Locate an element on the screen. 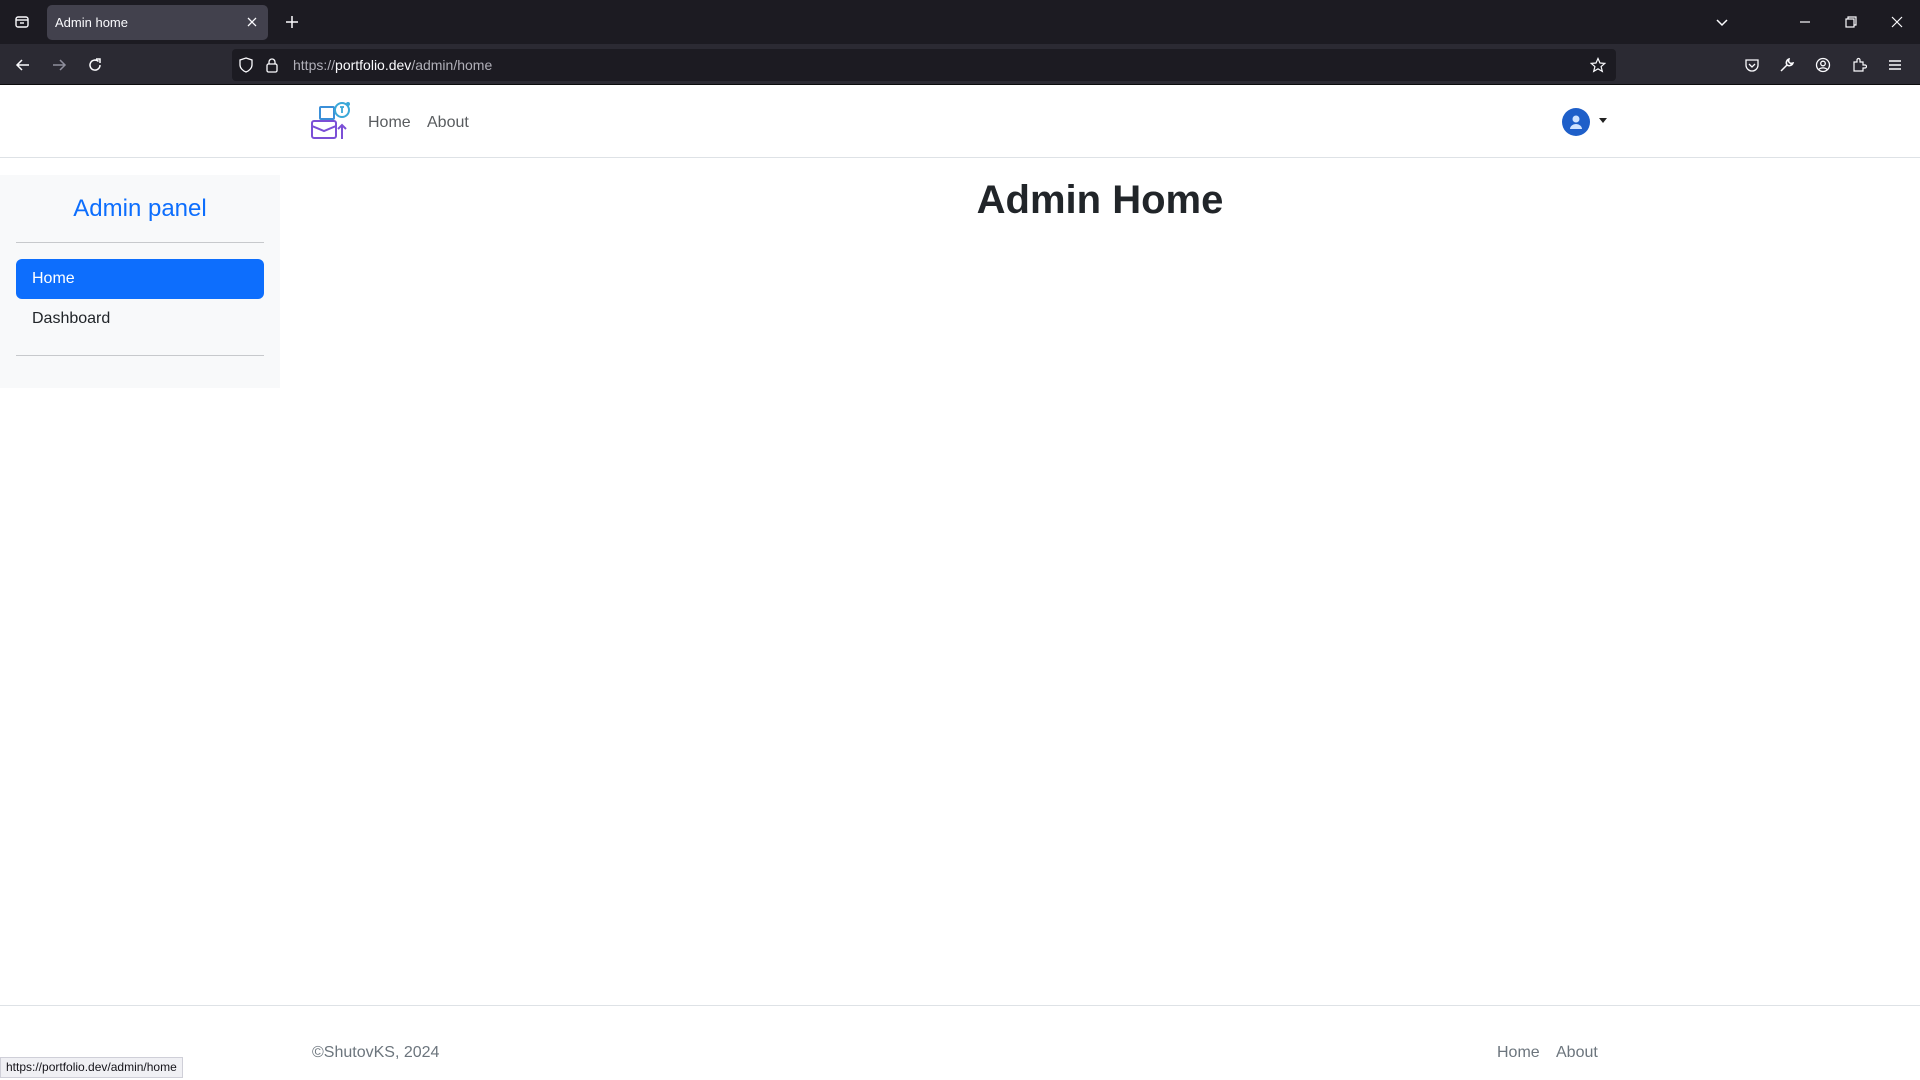  menu-icon is located at coordinates (1895, 65).